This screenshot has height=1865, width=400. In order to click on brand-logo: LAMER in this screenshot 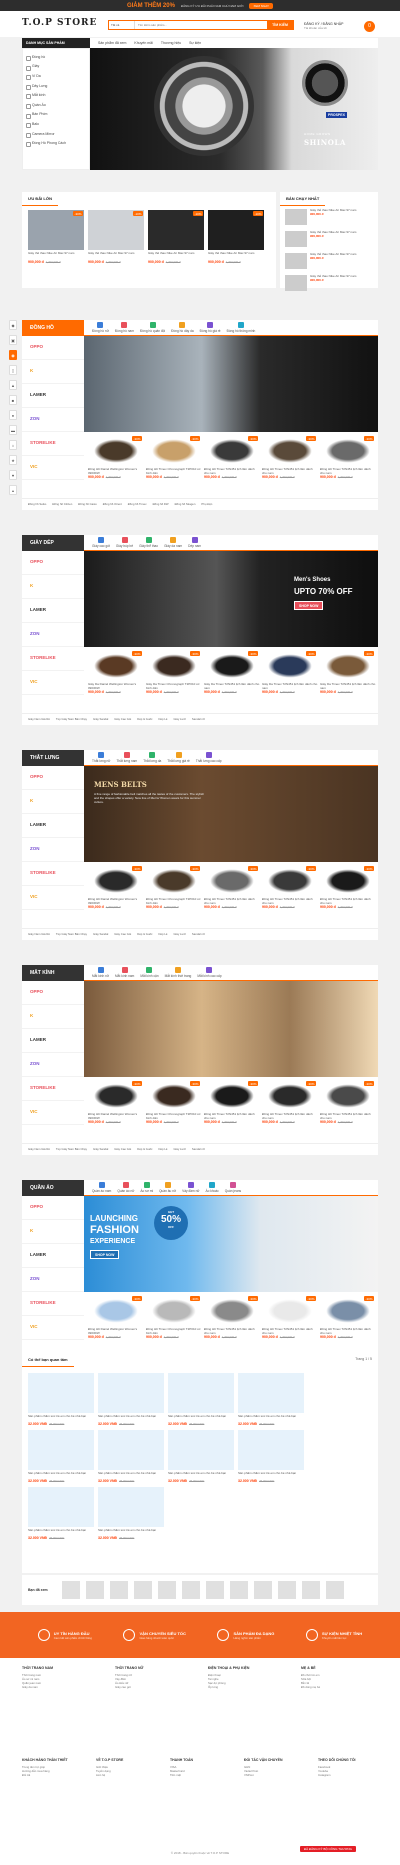, I will do `click(53, 1041)`.